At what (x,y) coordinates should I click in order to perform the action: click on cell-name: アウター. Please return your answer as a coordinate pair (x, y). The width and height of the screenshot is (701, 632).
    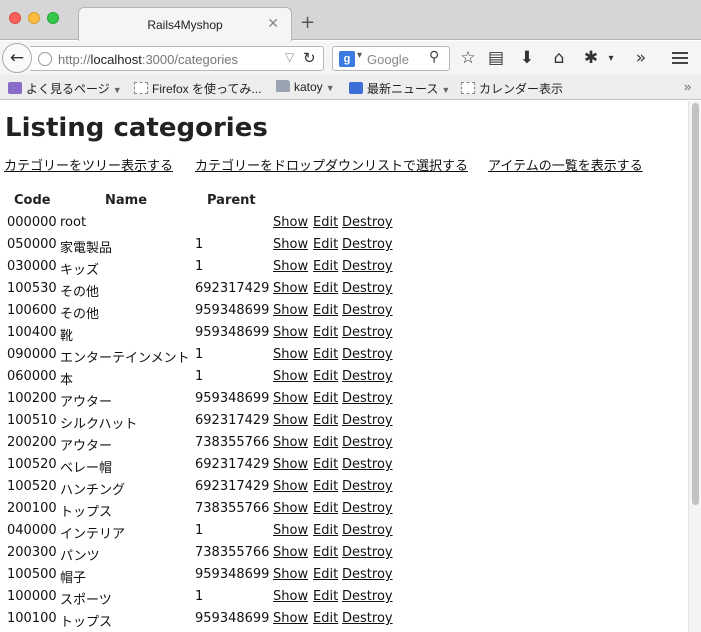
    Looking at the image, I should click on (86, 402).